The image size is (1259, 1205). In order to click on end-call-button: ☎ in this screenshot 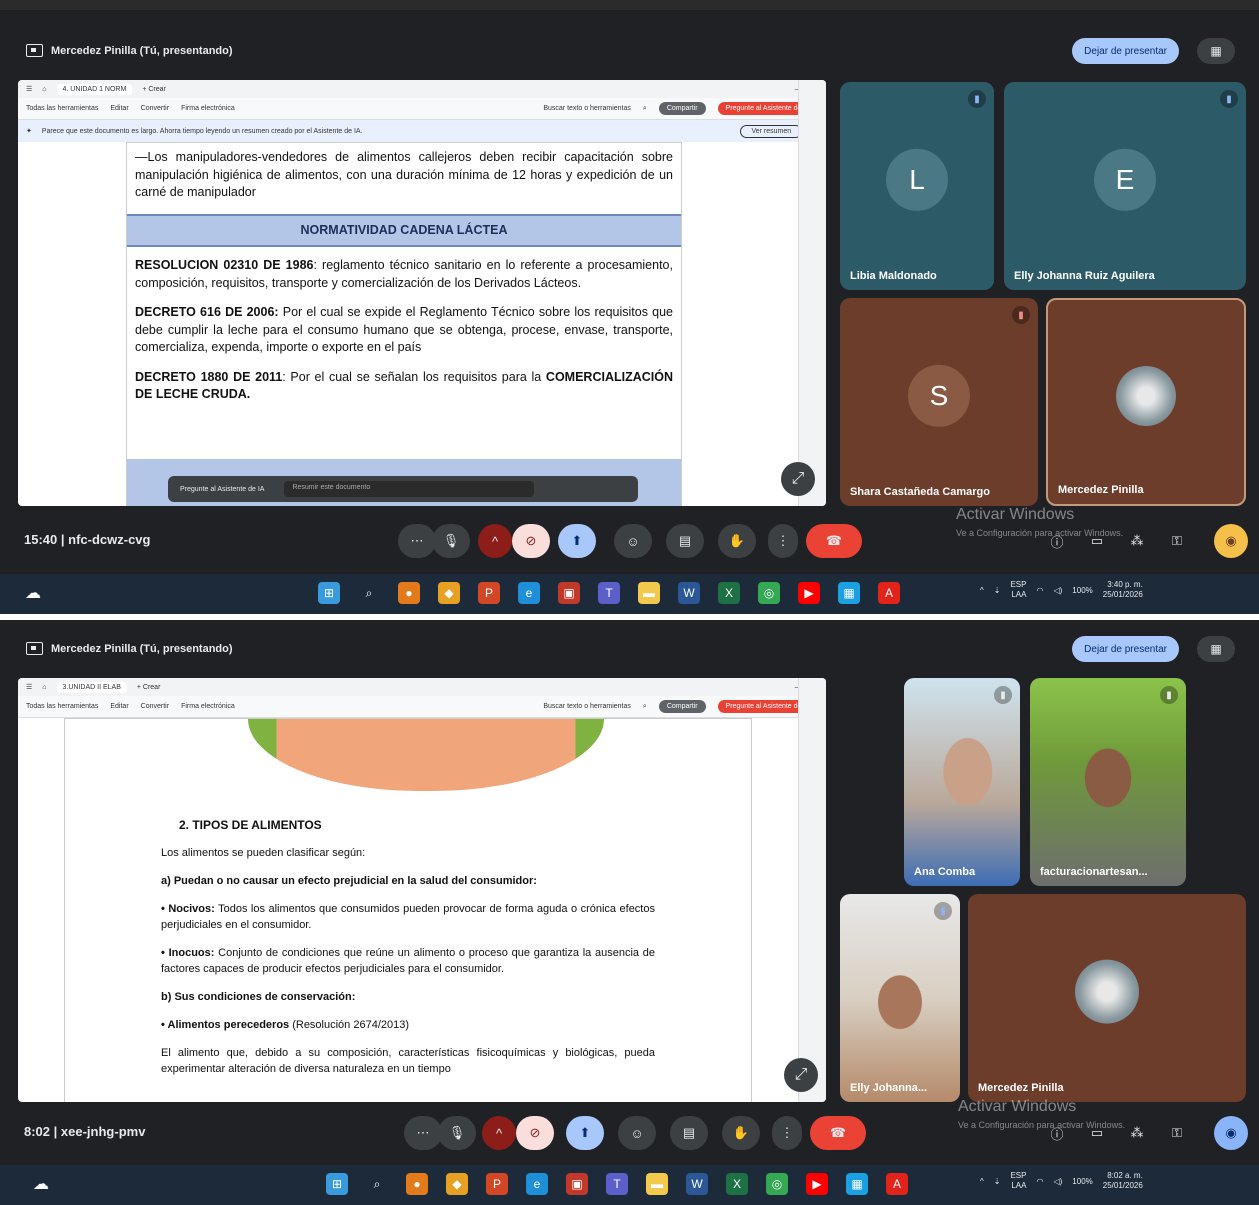, I will do `click(834, 541)`.